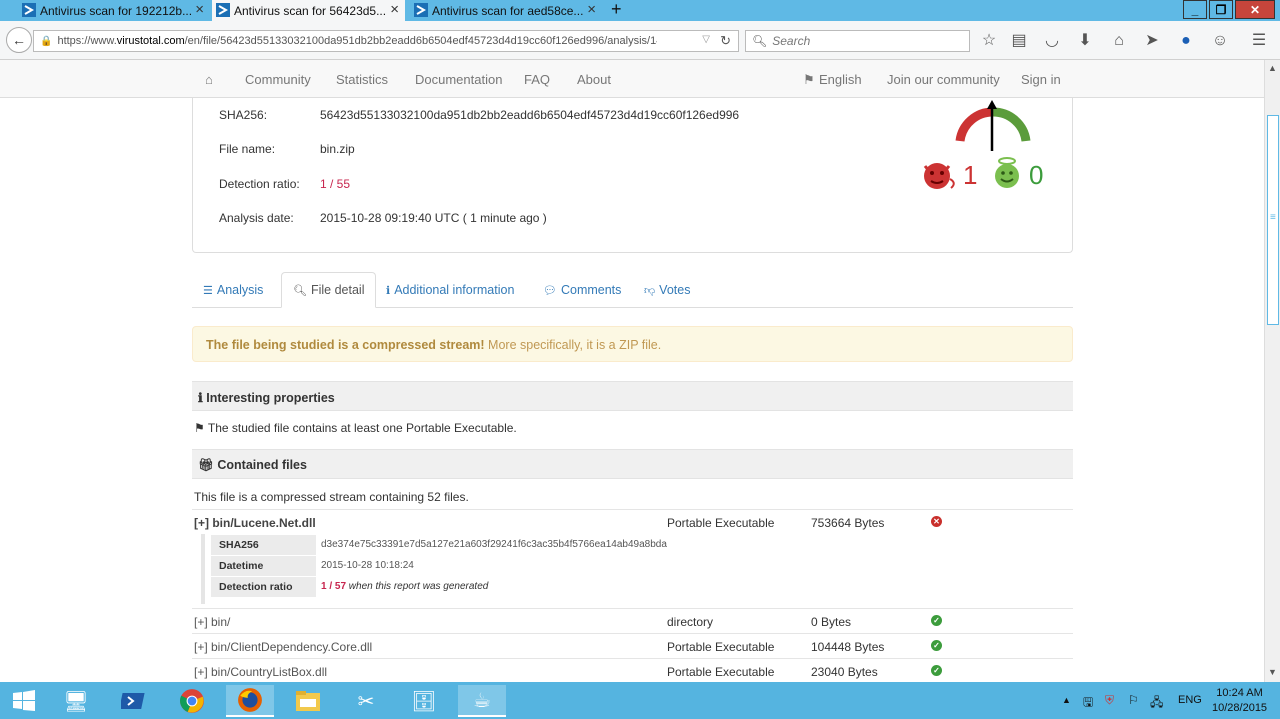 The width and height of the screenshot is (1280, 719). Describe the element at coordinates (260, 672) in the screenshot. I see `file-name: [+] bin/CountryListBox.dll` at that location.